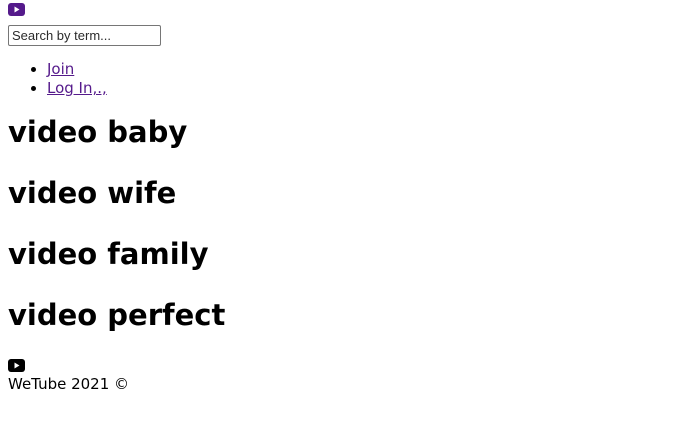  Describe the element at coordinates (338, 35) in the screenshot. I see `search-form` at that location.